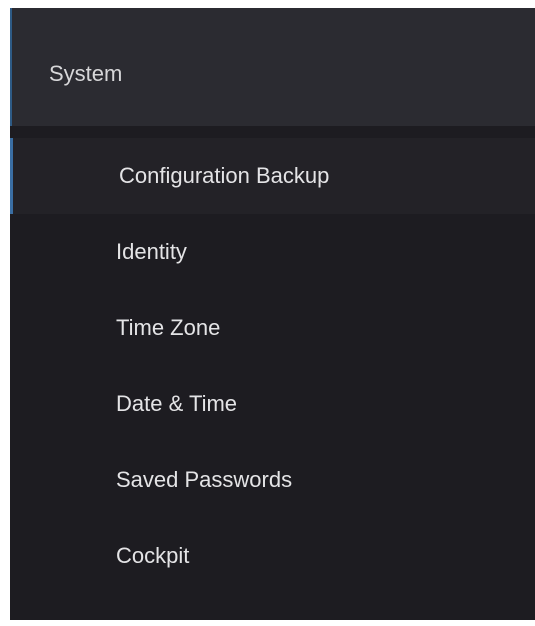 Image resolution: width=535 pixels, height=626 pixels. I want to click on sidebar-item-date-time: Date & Time, so click(272, 404).